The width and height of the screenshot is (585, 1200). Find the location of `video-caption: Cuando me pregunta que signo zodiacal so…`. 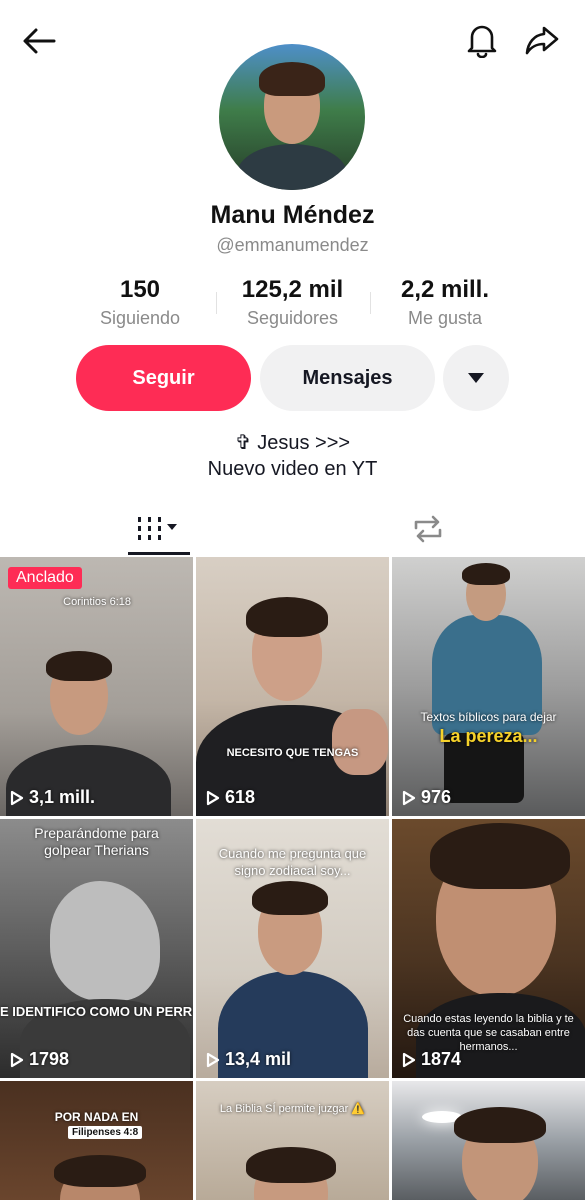

video-caption: Cuando me pregunta que signo zodiacal so… is located at coordinates (292, 862).